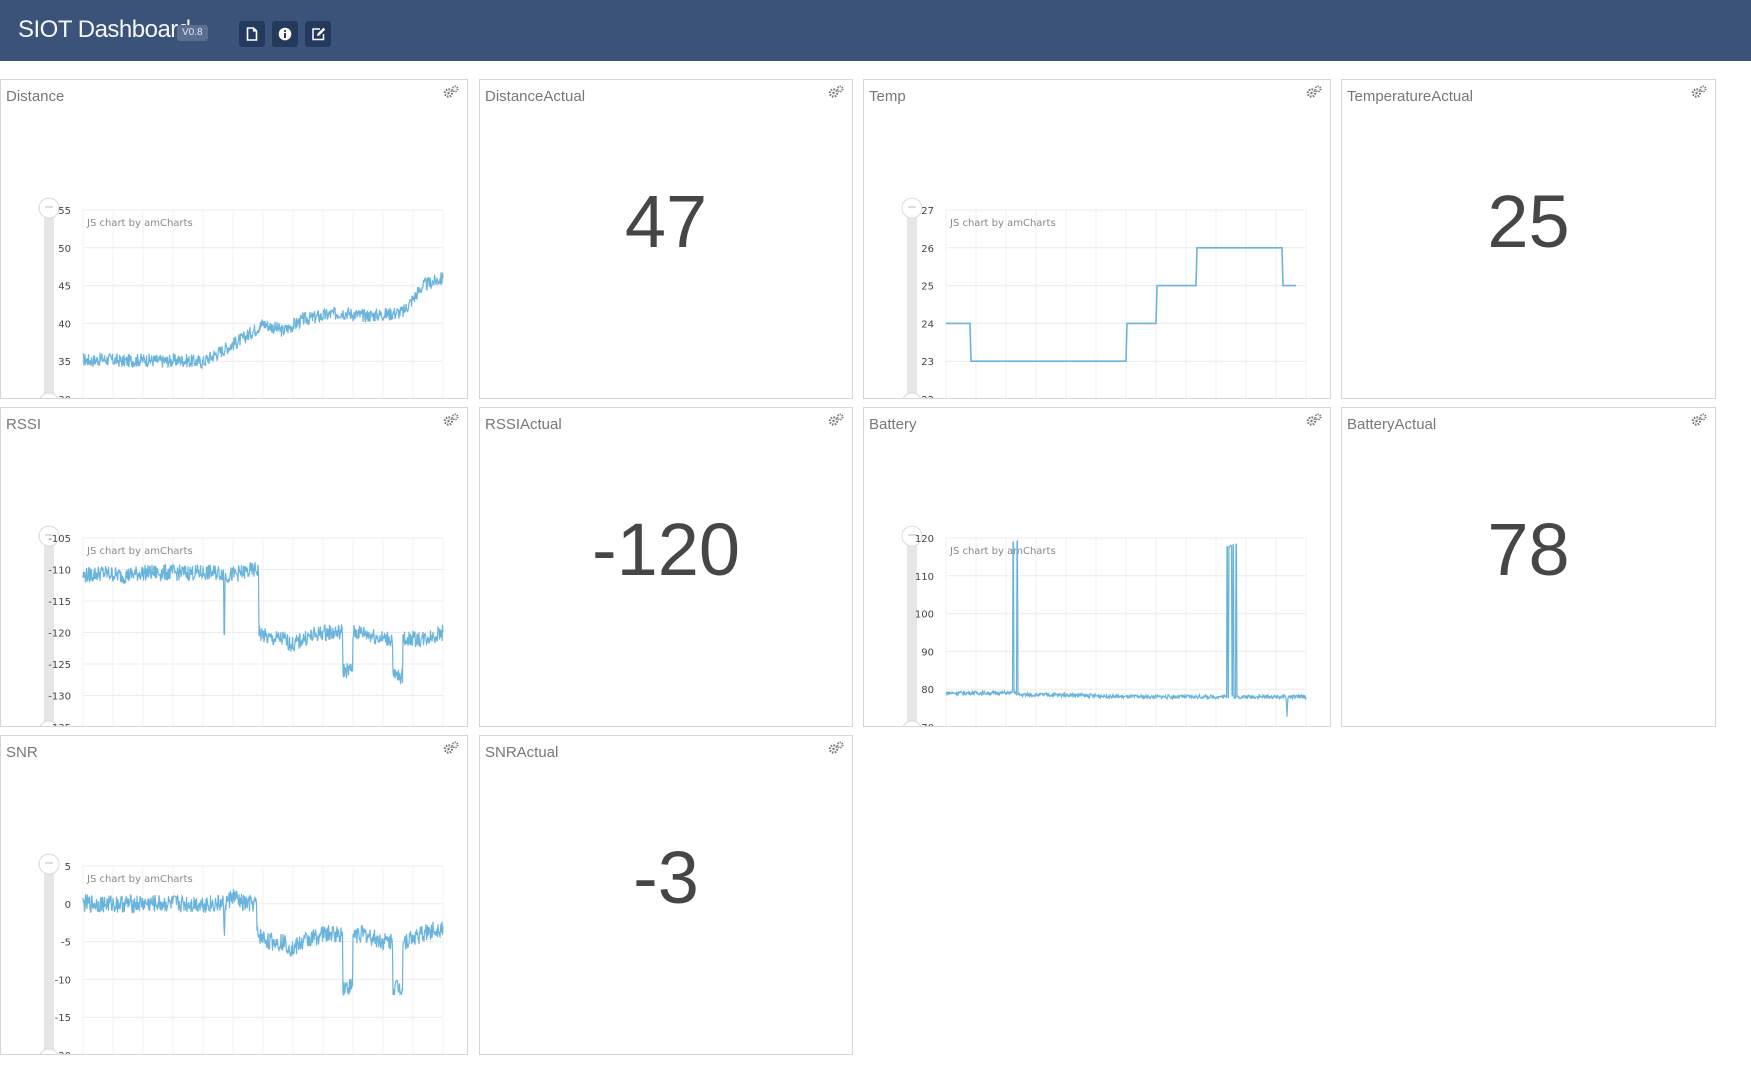 The height and width of the screenshot is (1080, 1751). I want to click on y-tick-label: 23, so click(927, 362).